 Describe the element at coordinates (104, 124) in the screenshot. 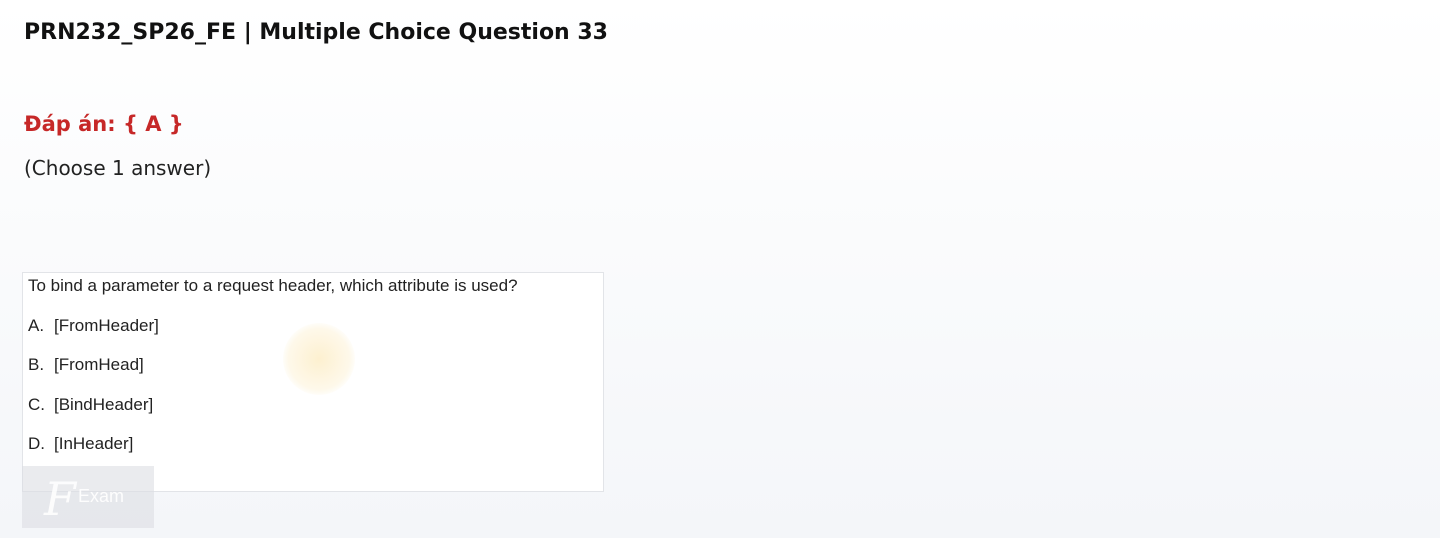

I see `answer-key: Đáp án: { A }` at that location.